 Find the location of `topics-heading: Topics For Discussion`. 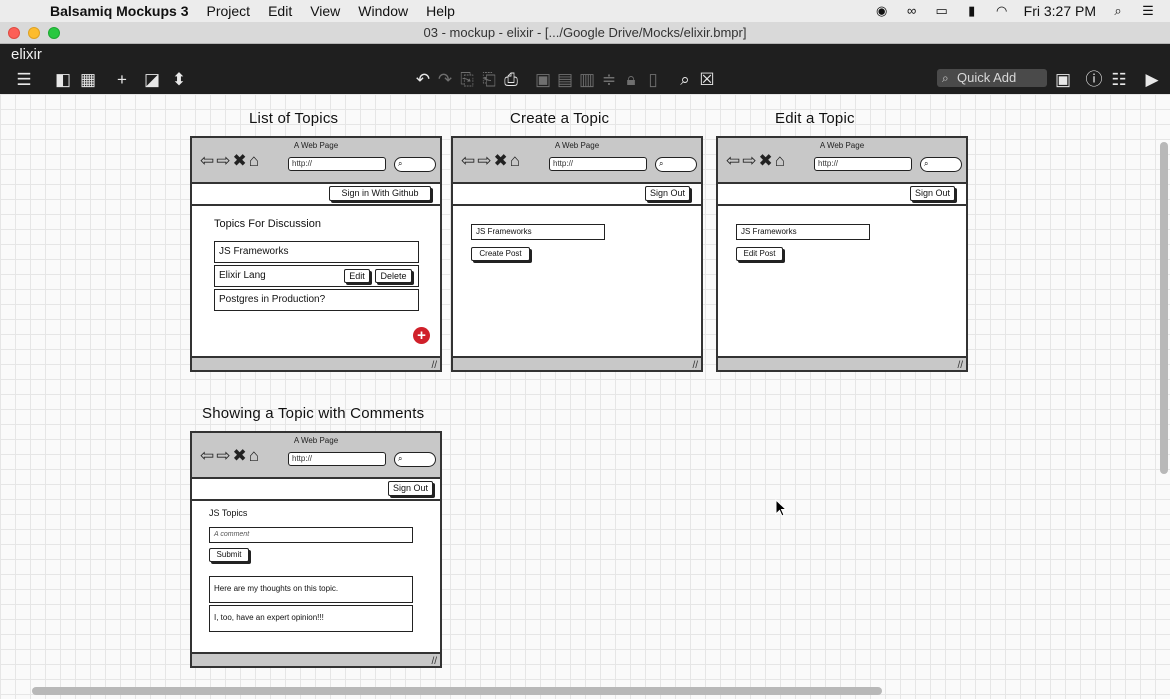

topics-heading: Topics For Discussion is located at coordinates (267, 224).